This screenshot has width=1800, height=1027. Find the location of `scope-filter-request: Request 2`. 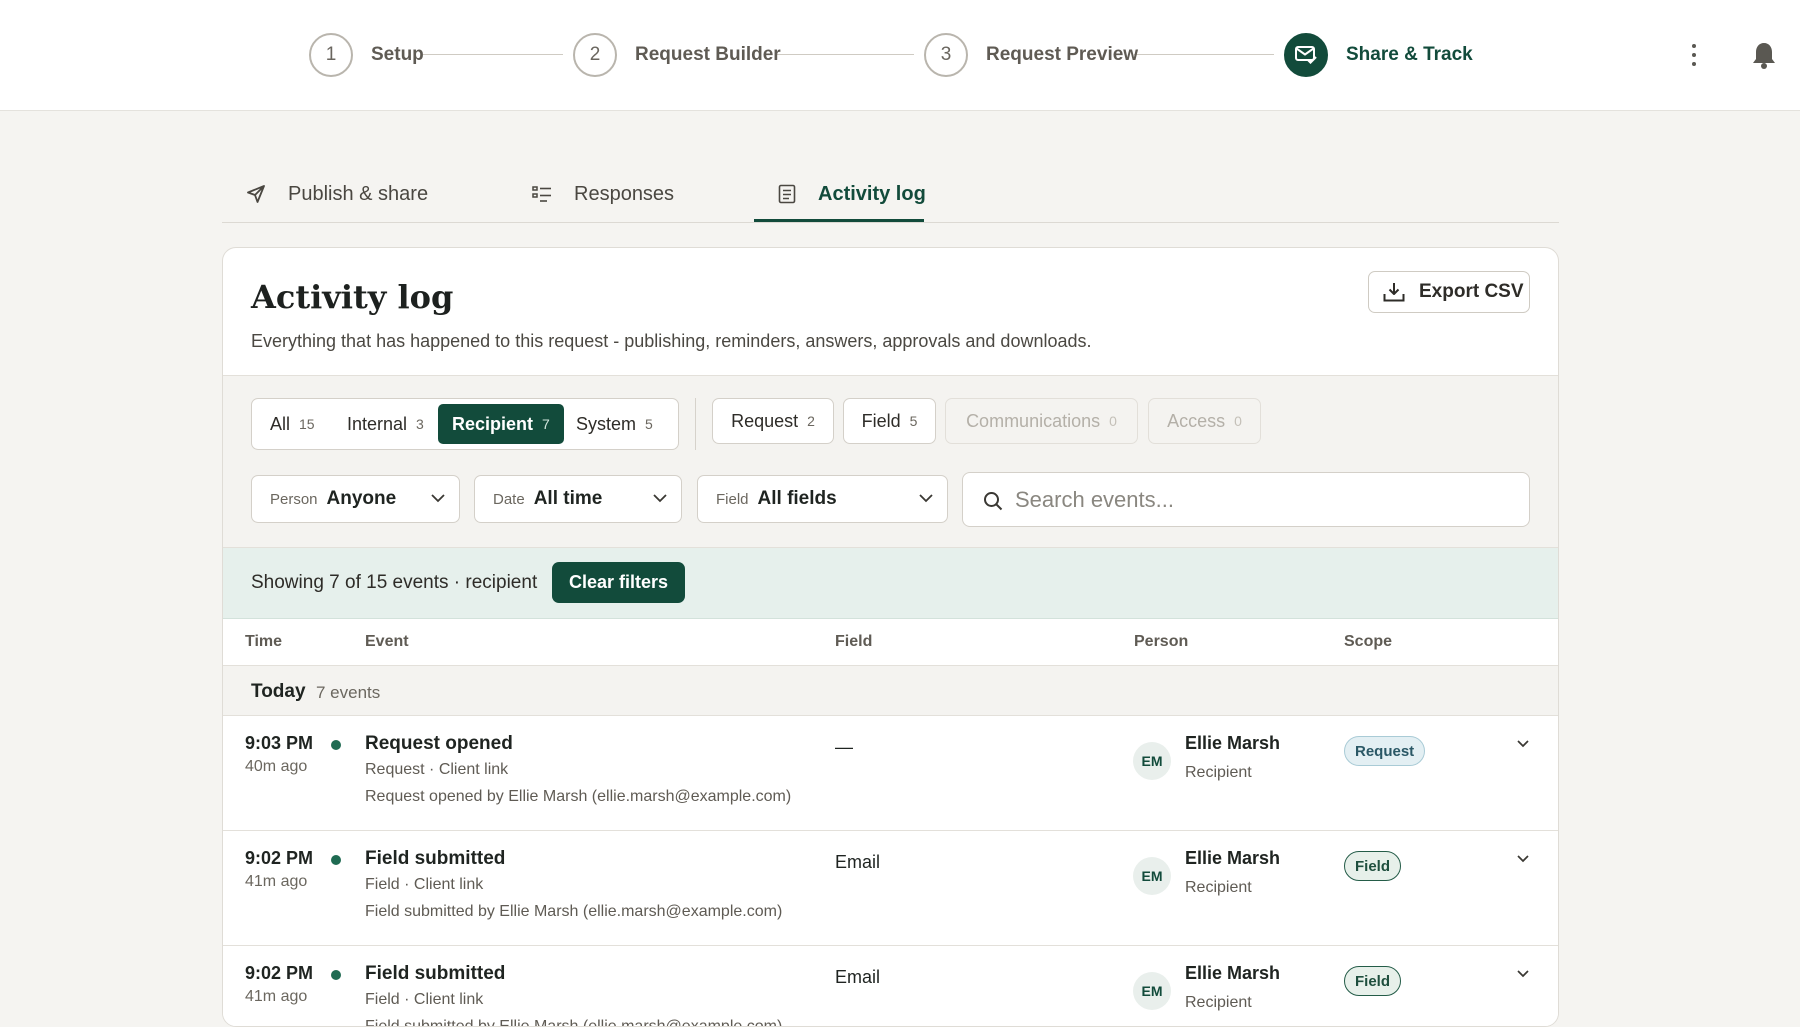

scope-filter-request: Request 2 is located at coordinates (773, 421).